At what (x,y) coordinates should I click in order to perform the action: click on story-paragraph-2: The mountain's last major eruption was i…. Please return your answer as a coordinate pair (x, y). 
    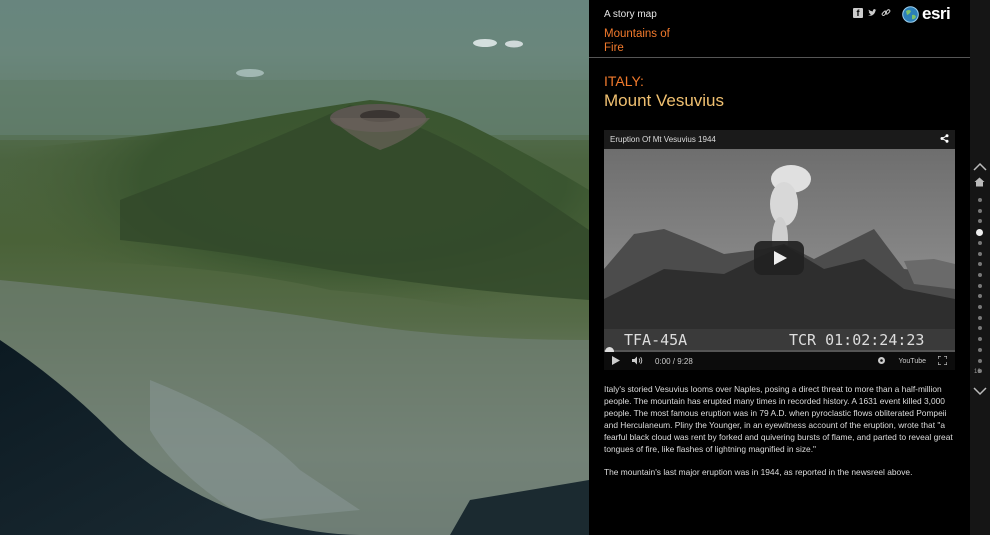
    Looking at the image, I should click on (758, 472).